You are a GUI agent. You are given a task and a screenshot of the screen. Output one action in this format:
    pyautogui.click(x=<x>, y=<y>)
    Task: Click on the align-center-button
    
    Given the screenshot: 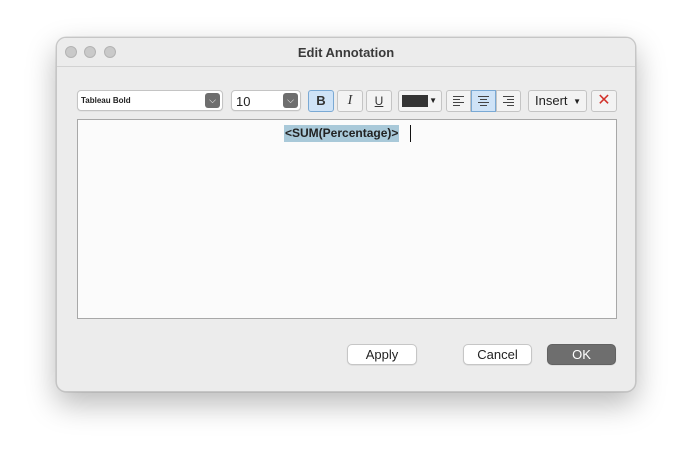 What is the action you would take?
    pyautogui.click(x=483, y=101)
    